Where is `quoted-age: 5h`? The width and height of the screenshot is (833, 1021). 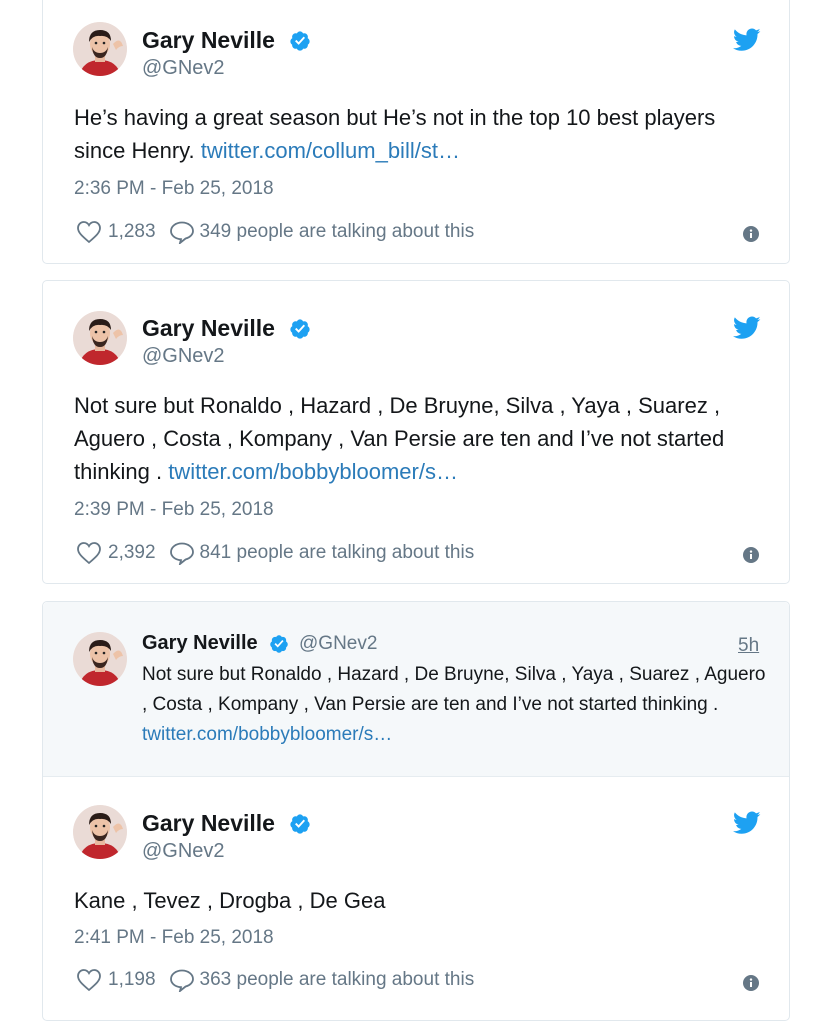
quoted-age: 5h is located at coordinates (748, 646).